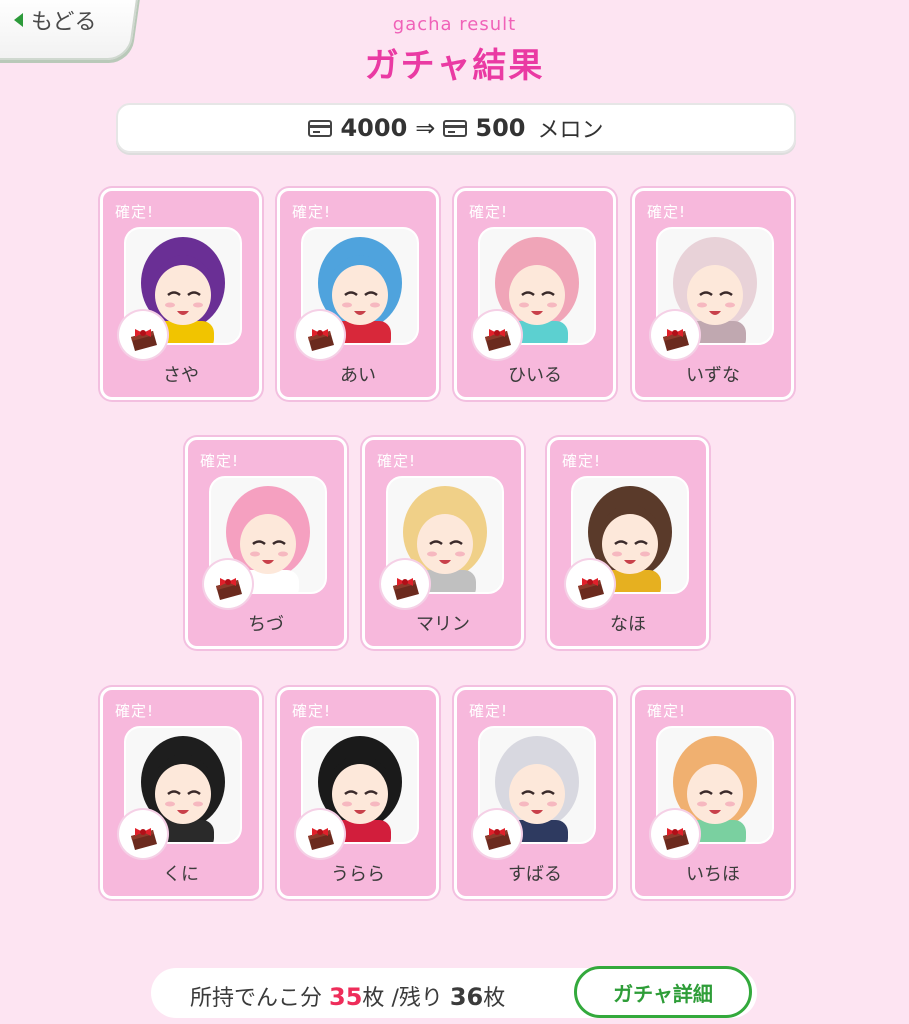  Describe the element at coordinates (181, 874) in the screenshot. I see `character-name: くに` at that location.